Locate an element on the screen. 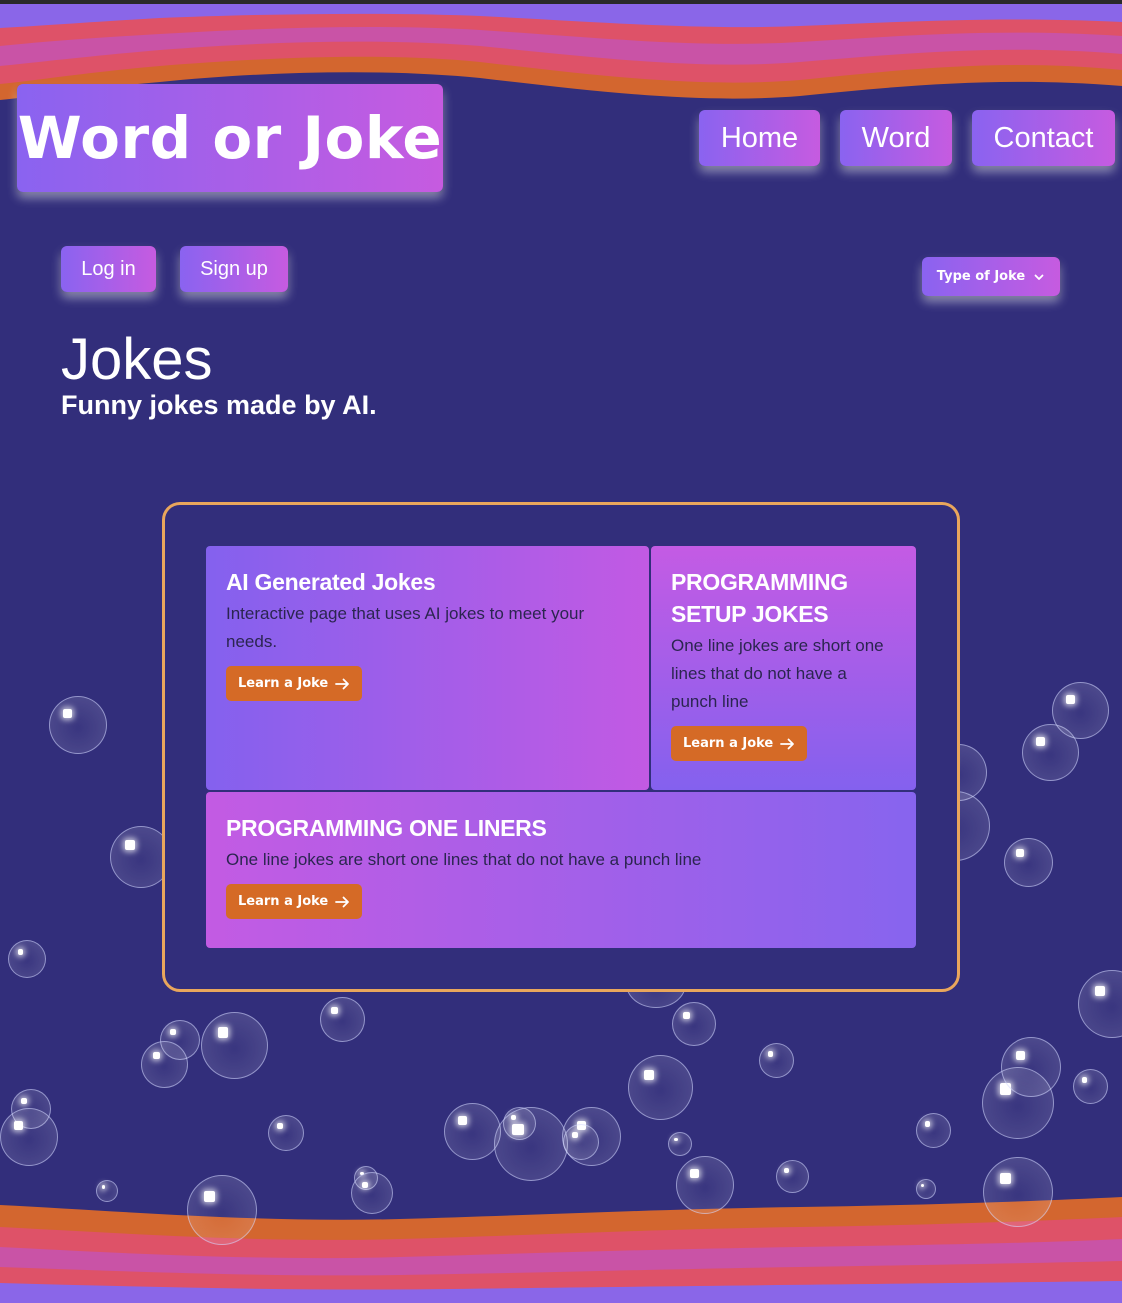 The image size is (1122, 1303). signup-button: Sign up is located at coordinates (234, 269).